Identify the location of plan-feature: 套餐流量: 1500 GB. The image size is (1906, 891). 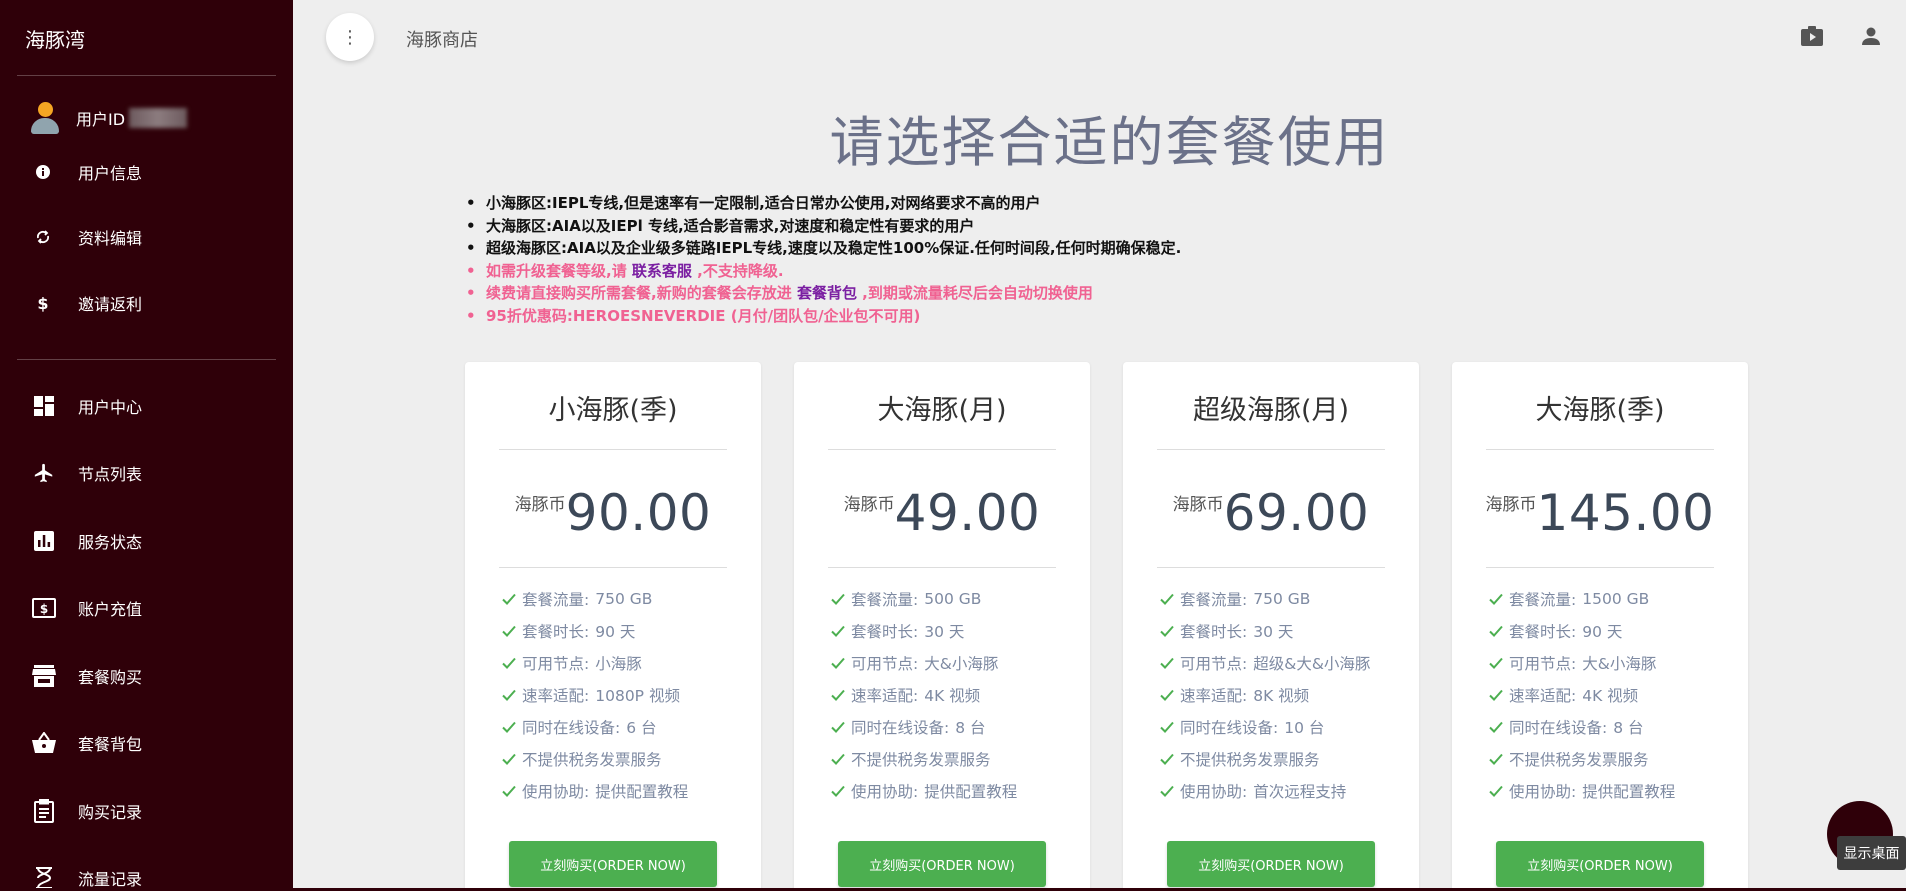
(1581, 599).